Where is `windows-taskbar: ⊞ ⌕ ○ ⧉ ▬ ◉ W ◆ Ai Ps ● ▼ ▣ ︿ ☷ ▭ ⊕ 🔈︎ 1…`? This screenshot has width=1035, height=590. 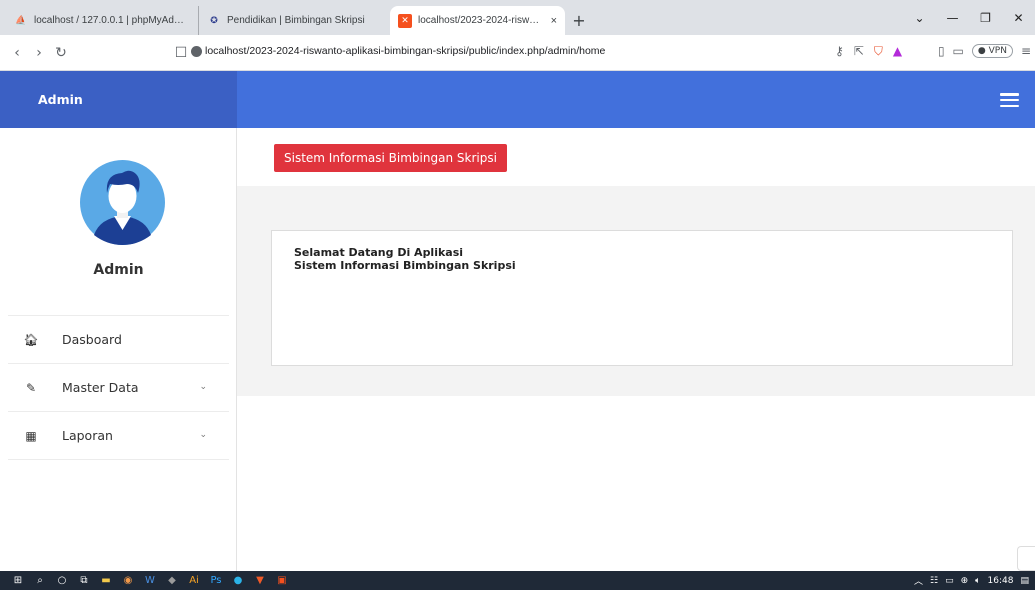
windows-taskbar: ⊞ ⌕ ○ ⧉ ▬ ◉ W ◆ Ai Ps ● ▼ ▣ ︿ ☷ ▭ ⊕ 🔈︎ 1… is located at coordinates (517, 580).